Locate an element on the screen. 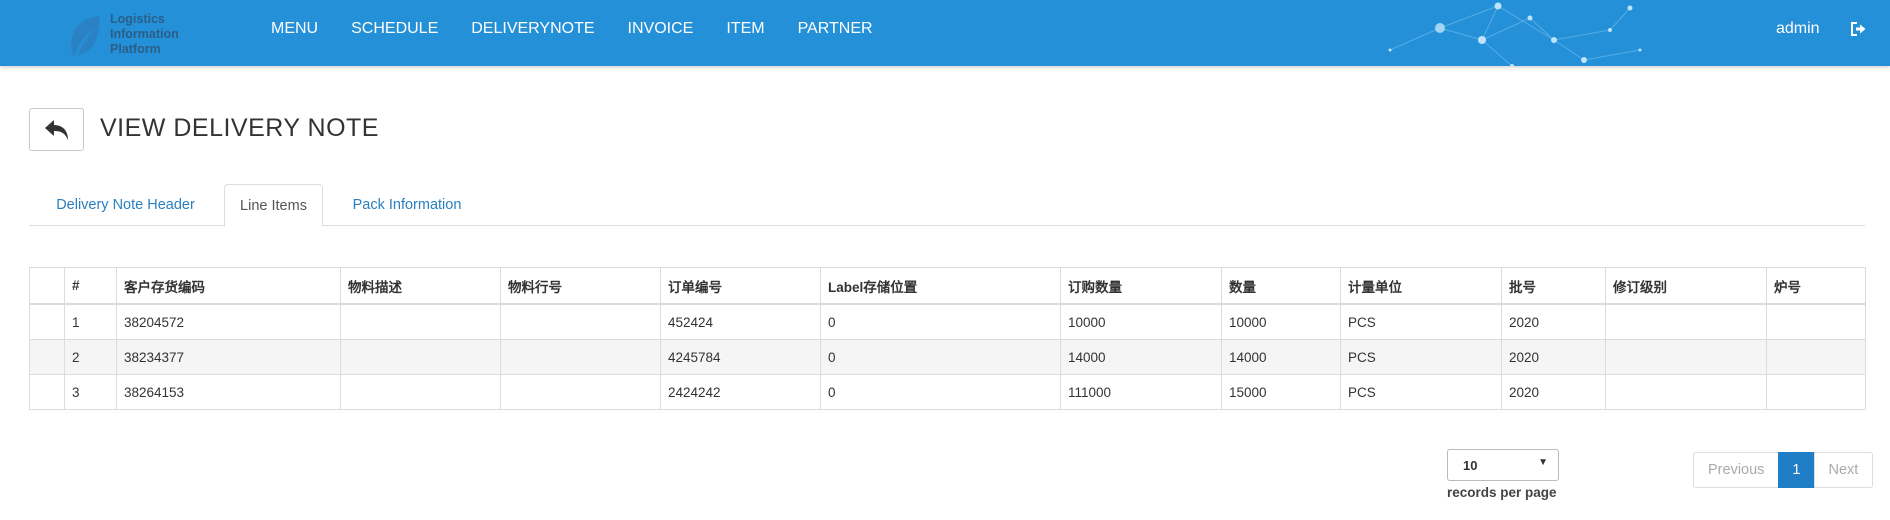 The width and height of the screenshot is (1890, 520). column-header-uom: 计量单位 is located at coordinates (1421, 286).